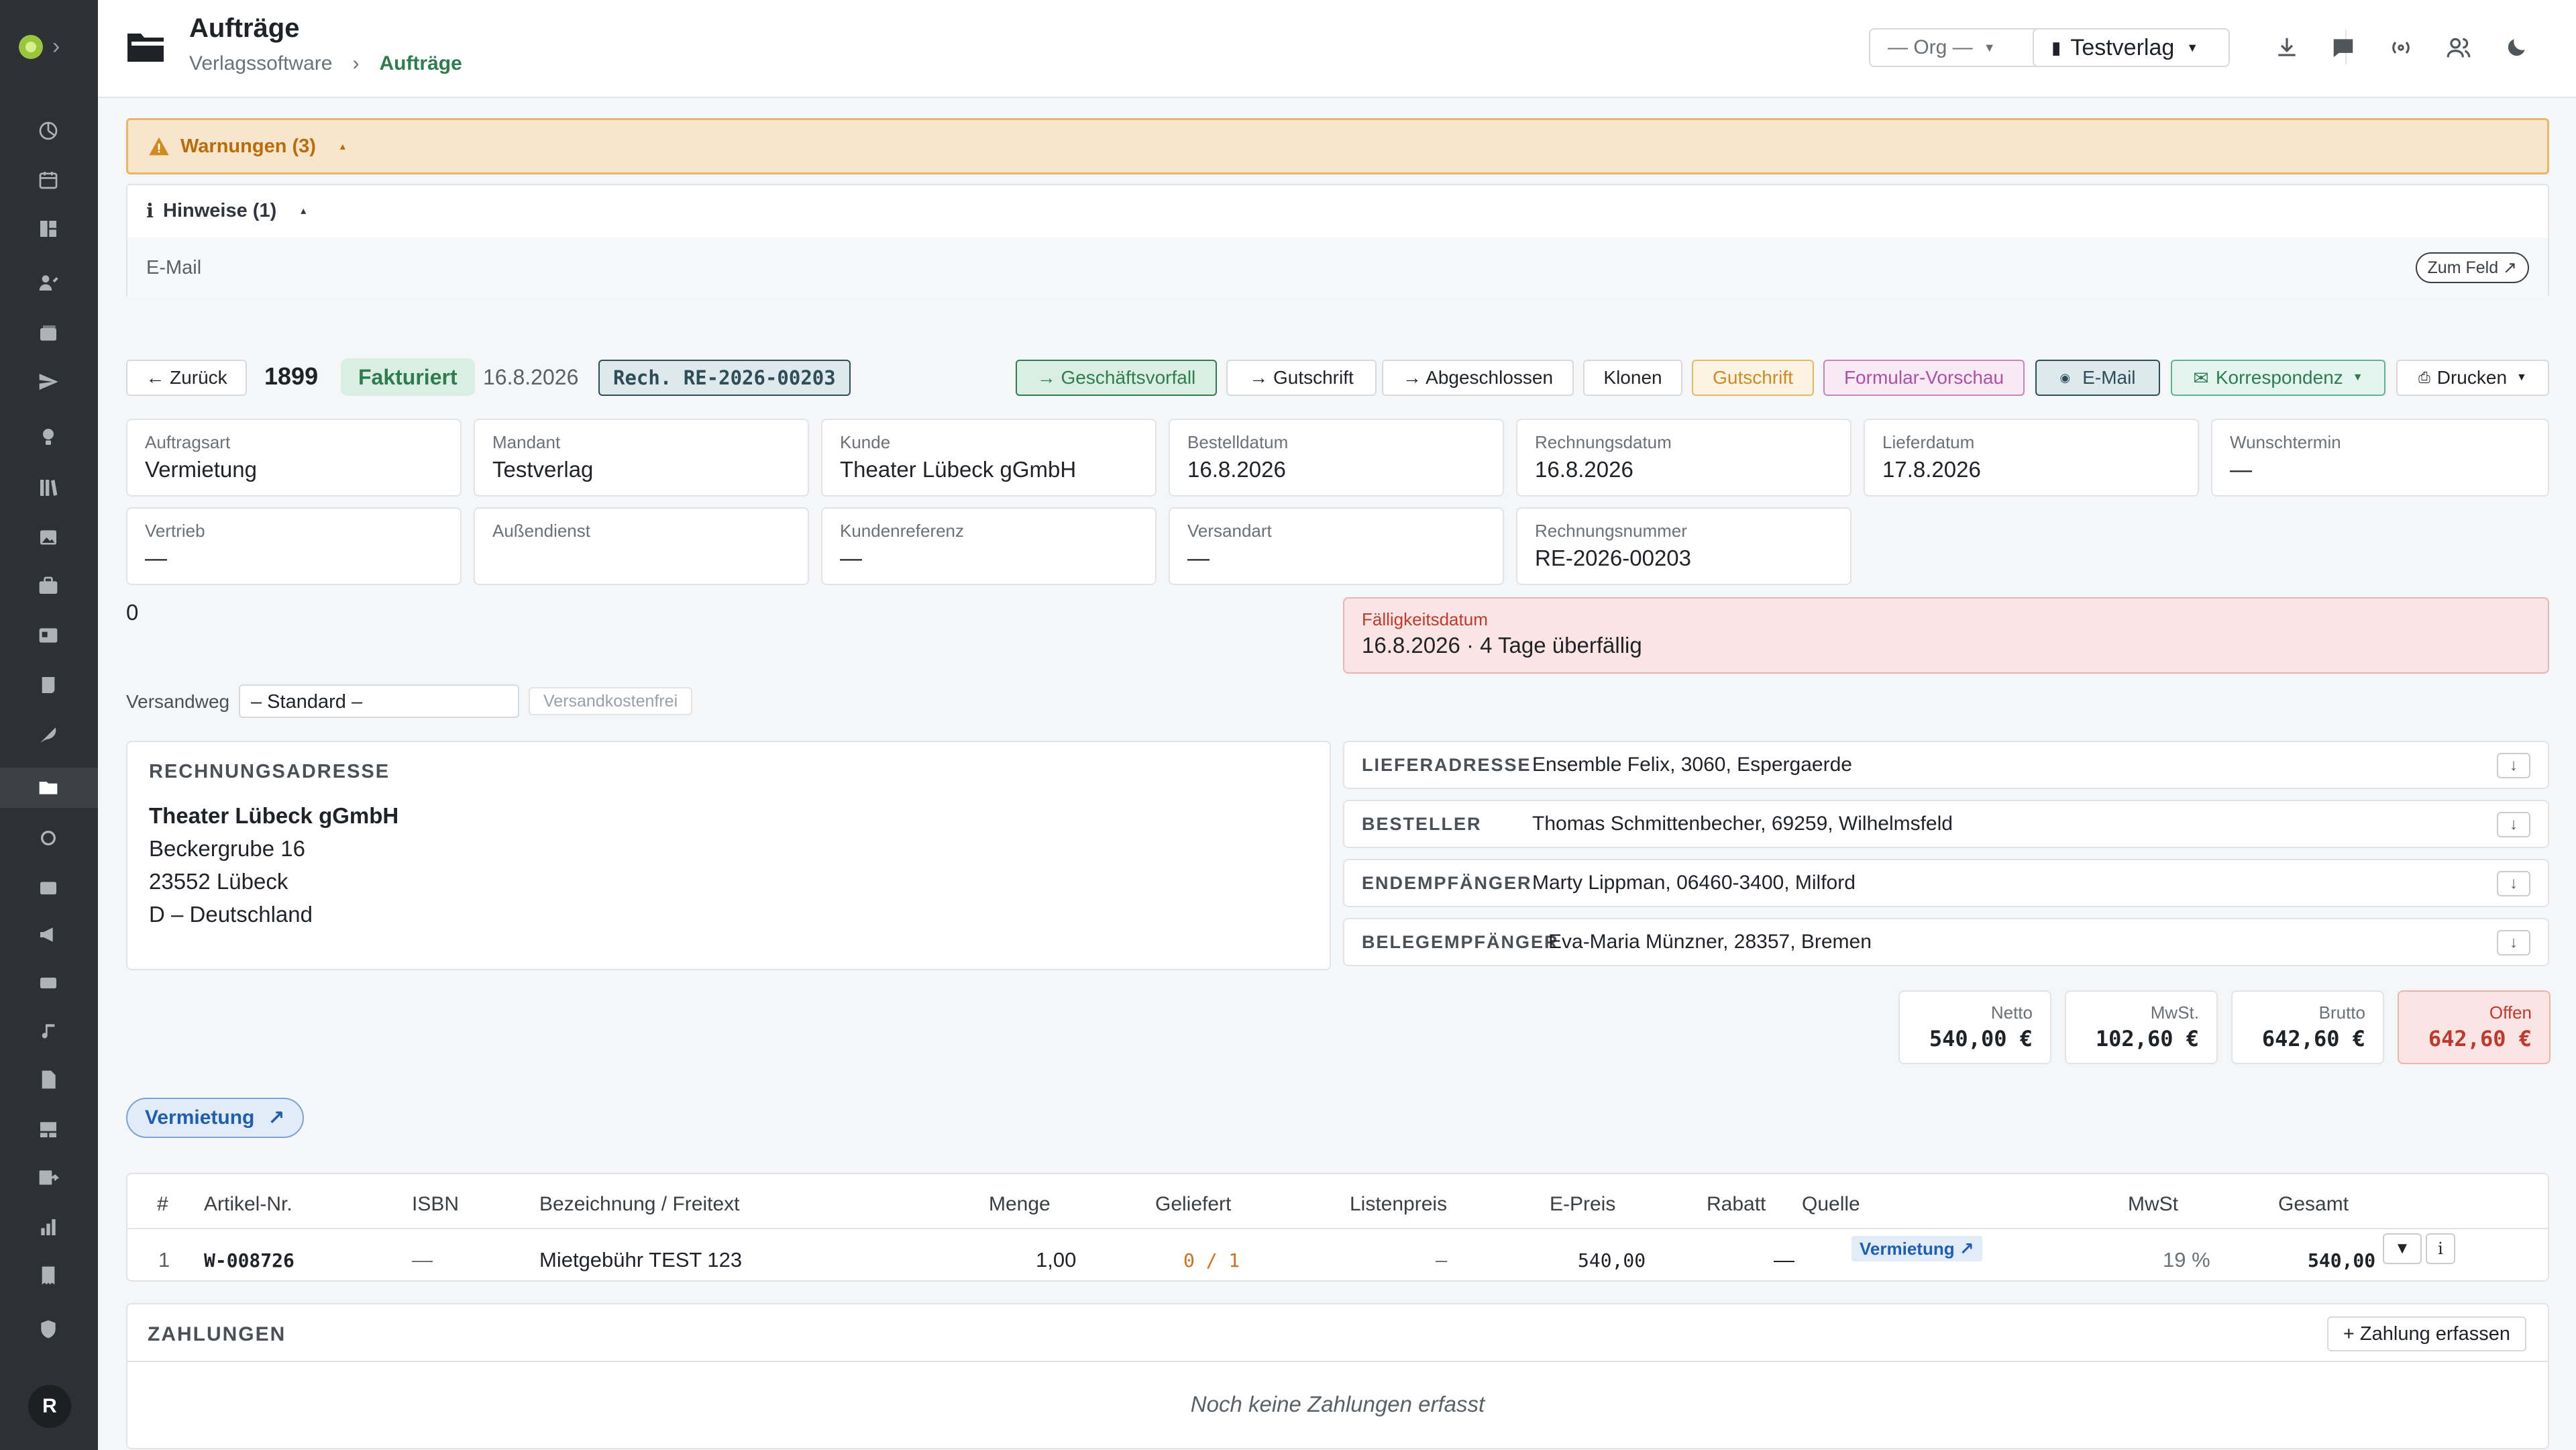  Describe the element at coordinates (248, 1204) in the screenshot. I see `col-header: Artikel-Nr.` at that location.